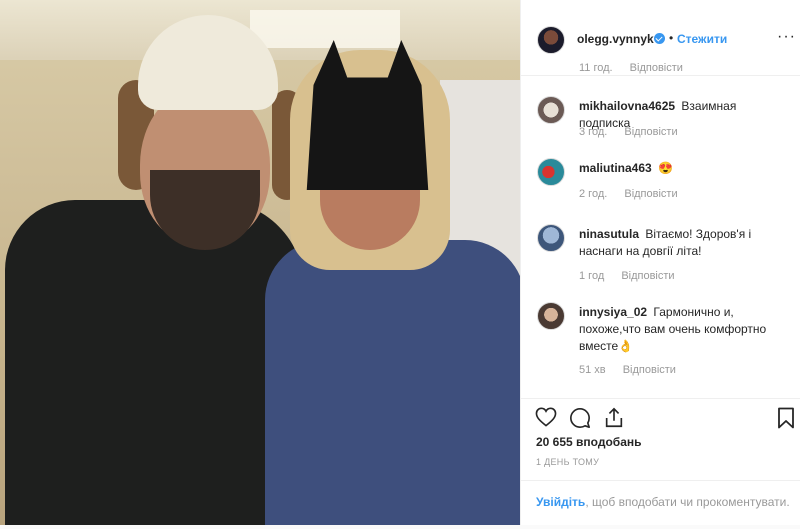  I want to click on post-date: 1 ДЕНЬ ТОМУ, so click(568, 462).